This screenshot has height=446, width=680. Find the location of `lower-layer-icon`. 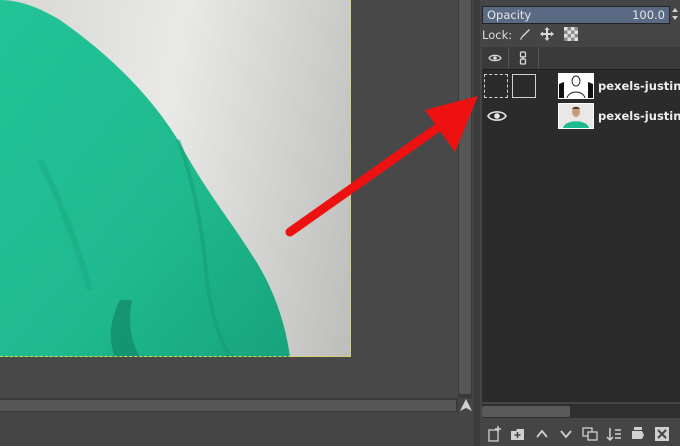

lower-layer-icon is located at coordinates (566, 434).